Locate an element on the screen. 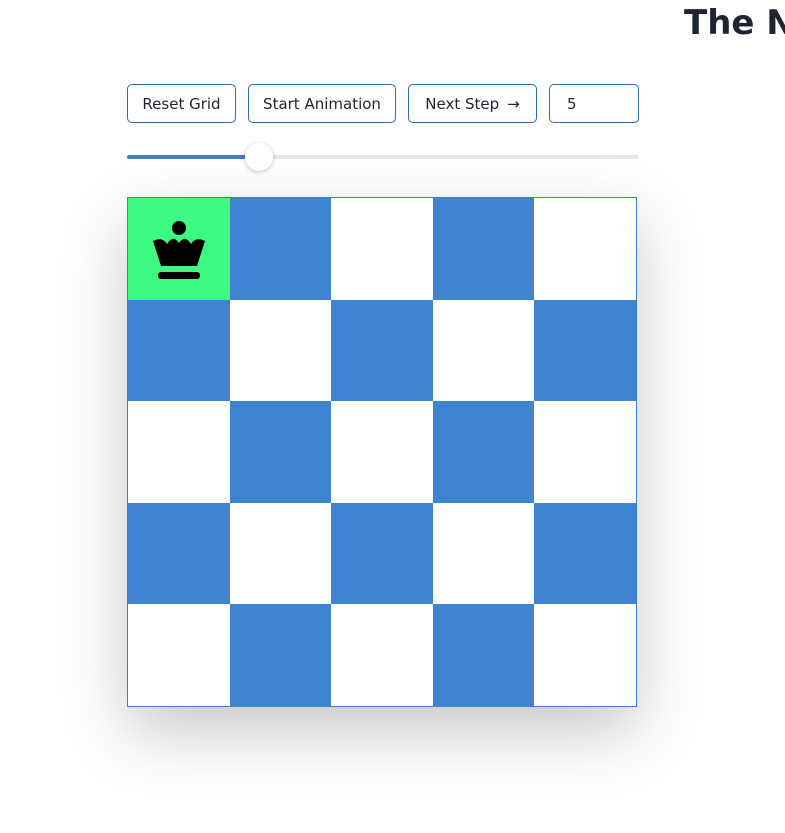 This screenshot has height=833, width=785. speed-slider-thumb is located at coordinates (258, 157).